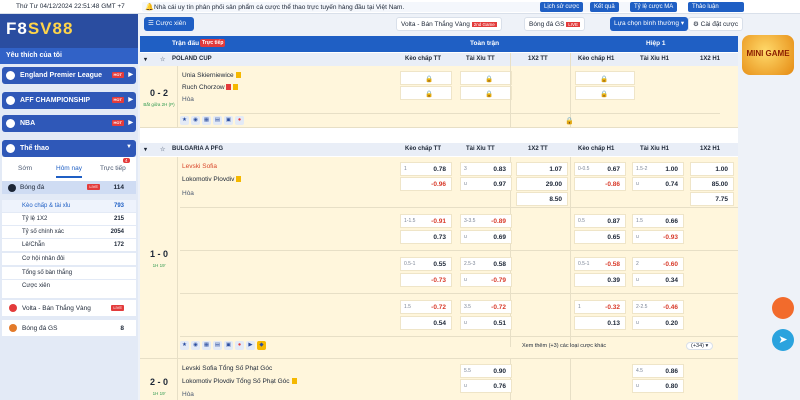  I want to click on odds-cell: 5.5 0.90, so click(486, 371).